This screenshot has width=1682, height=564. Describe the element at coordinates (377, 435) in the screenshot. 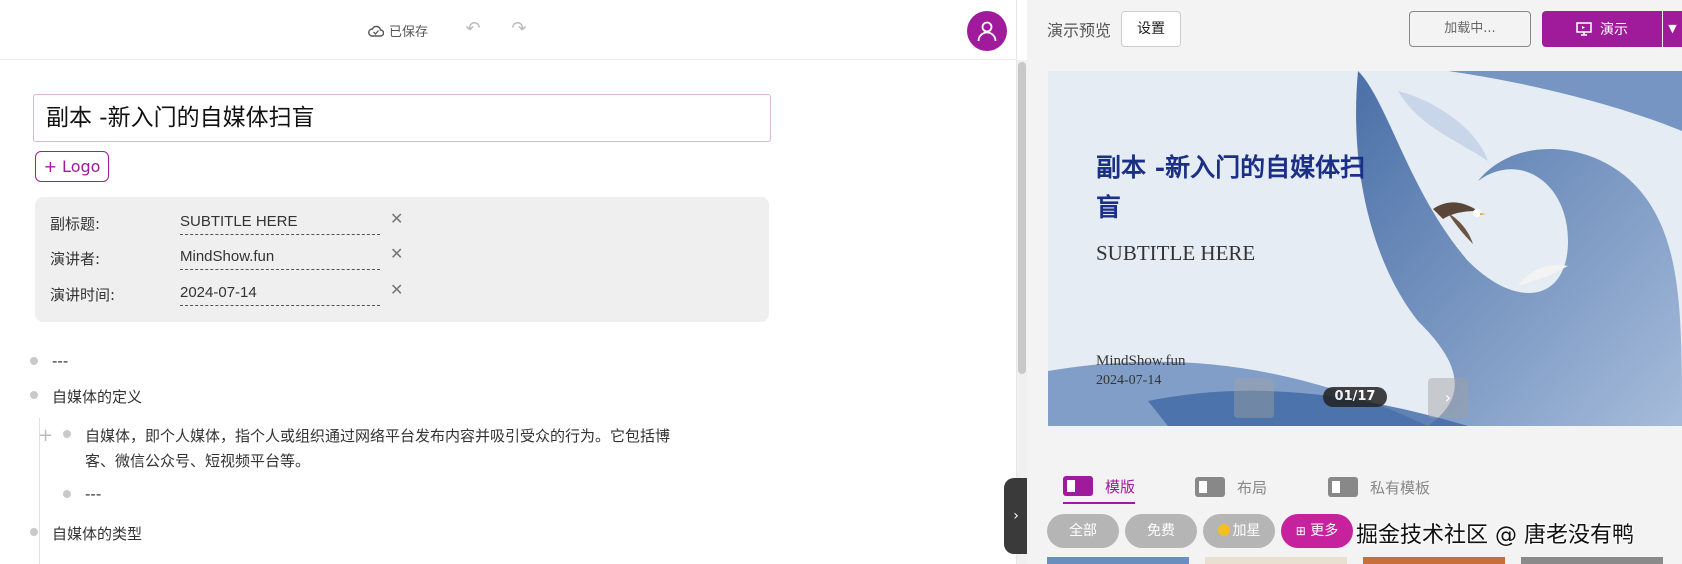

I see `list-item: 自媒体，即个人媒体，指个人或组织通过网络平台发布内容并吸引受众的行为。它包括博` at that location.